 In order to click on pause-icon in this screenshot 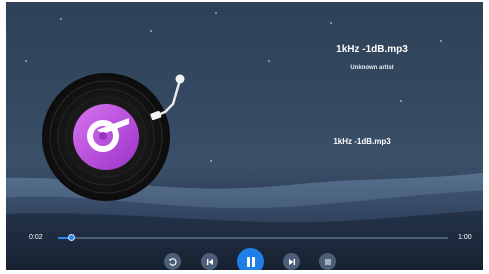, I will do `click(250, 261)`.